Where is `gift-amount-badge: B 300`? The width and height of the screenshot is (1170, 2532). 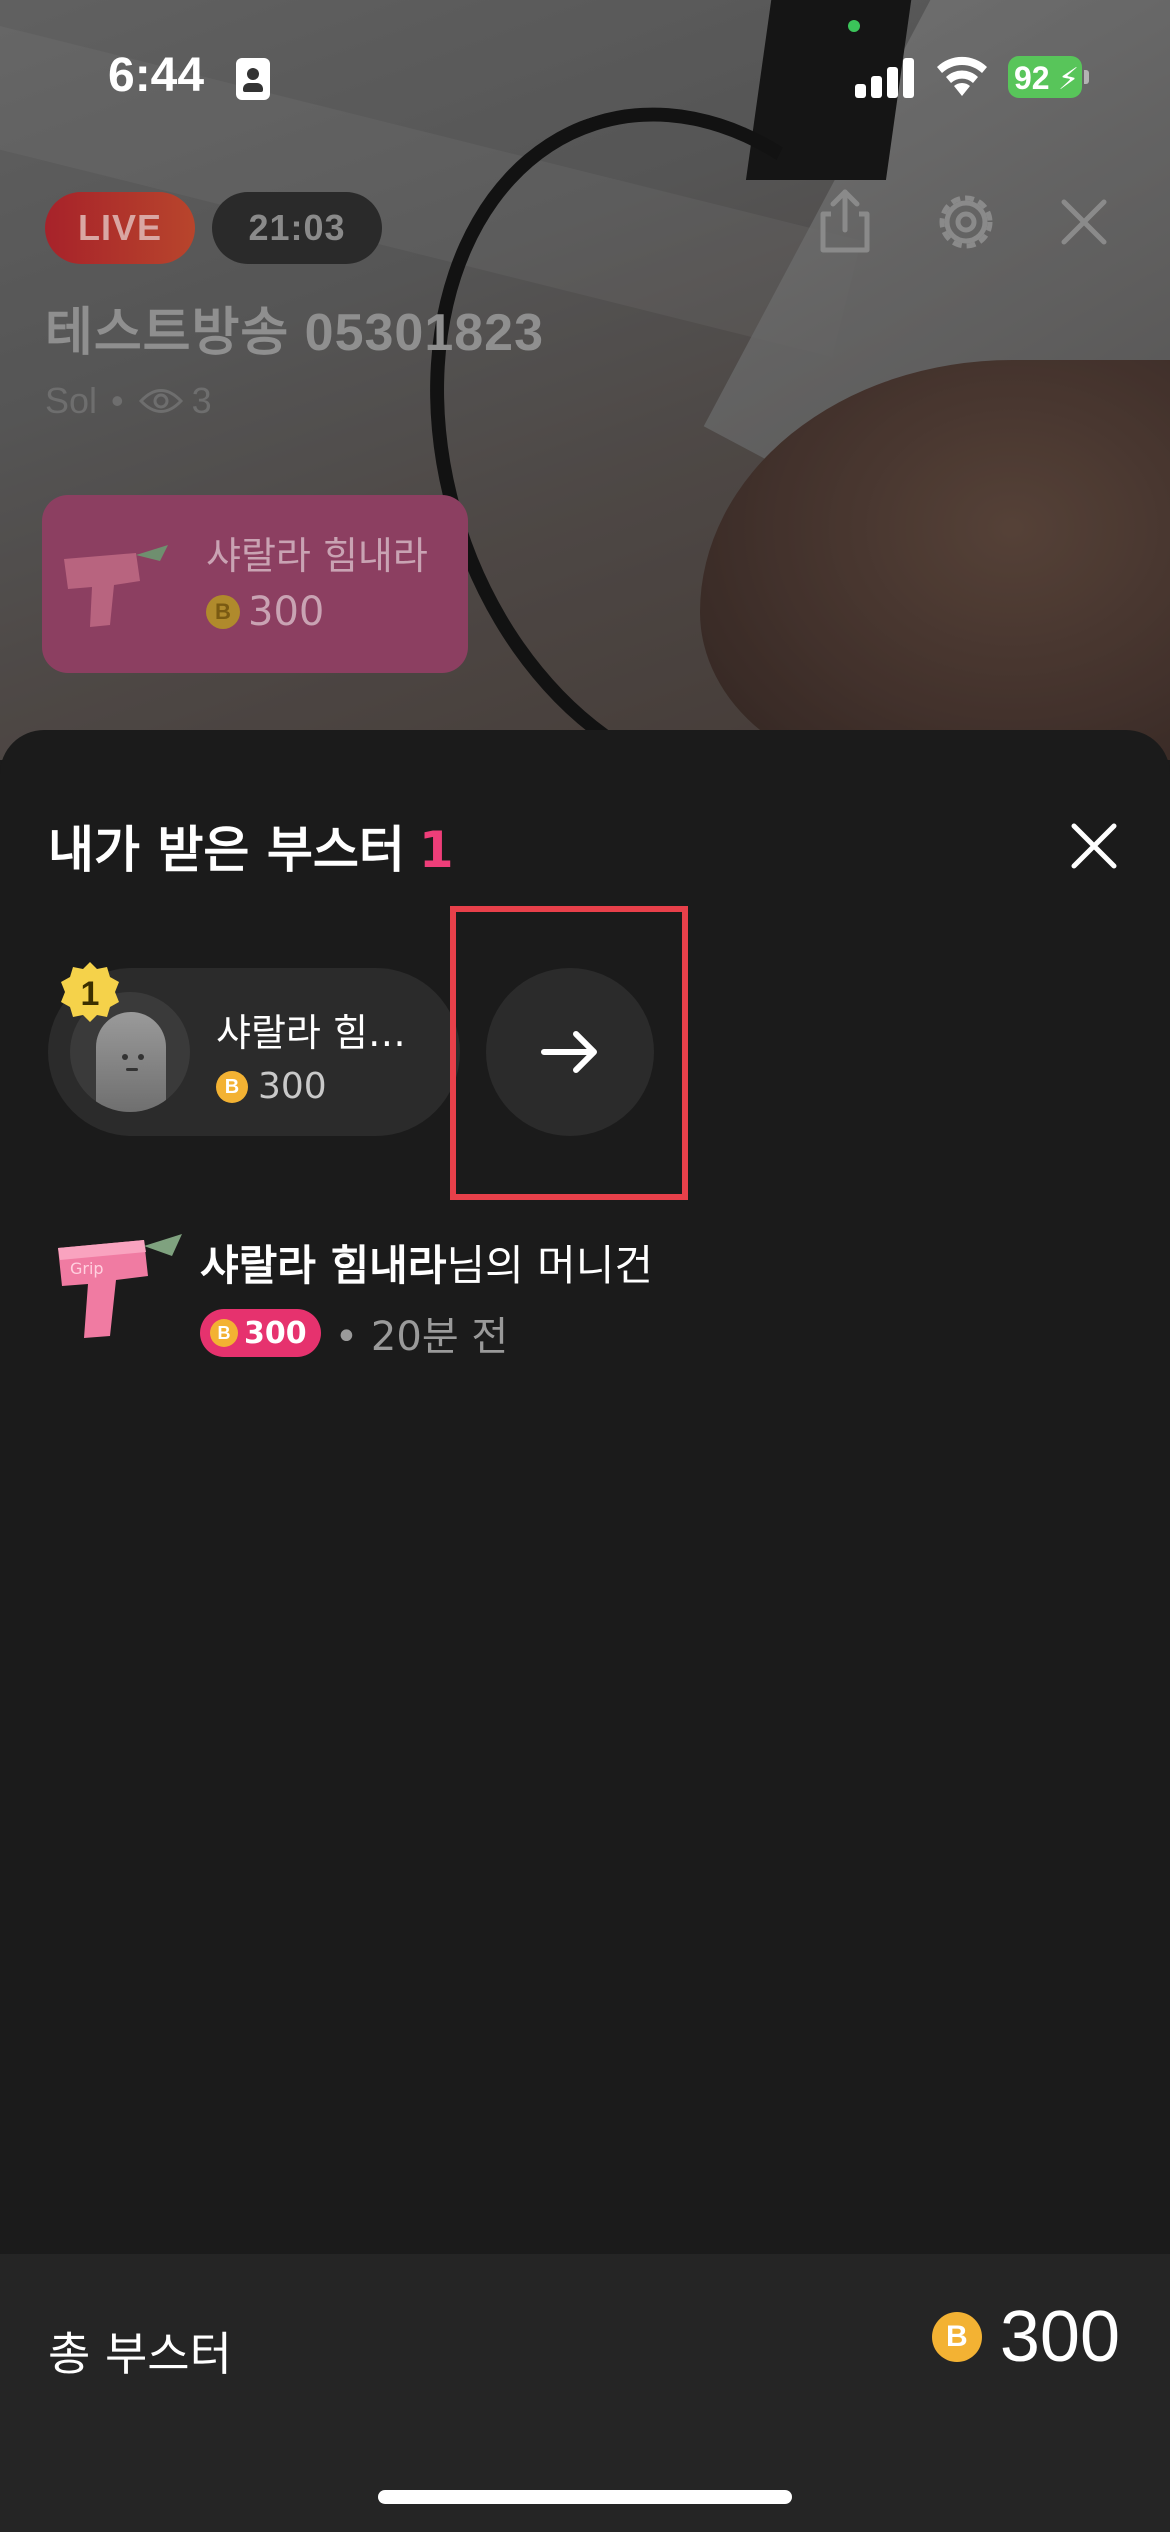 gift-amount-badge: B 300 is located at coordinates (260, 1333).